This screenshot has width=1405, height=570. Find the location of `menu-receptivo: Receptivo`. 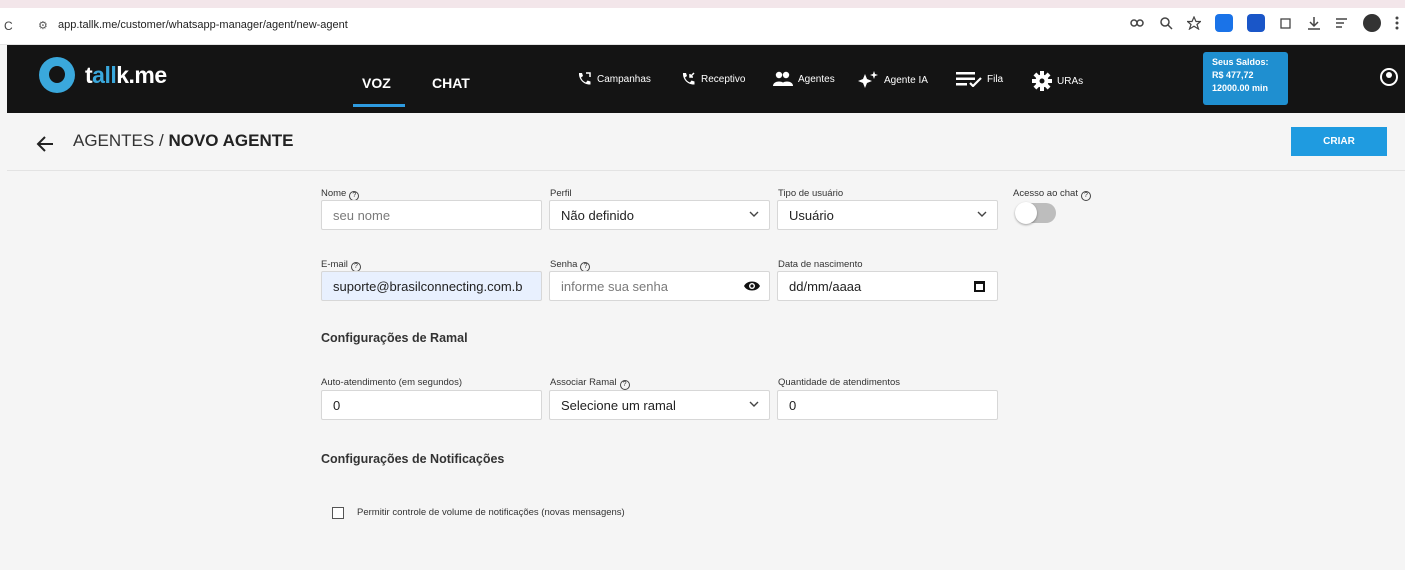

menu-receptivo: Receptivo is located at coordinates (712, 79).